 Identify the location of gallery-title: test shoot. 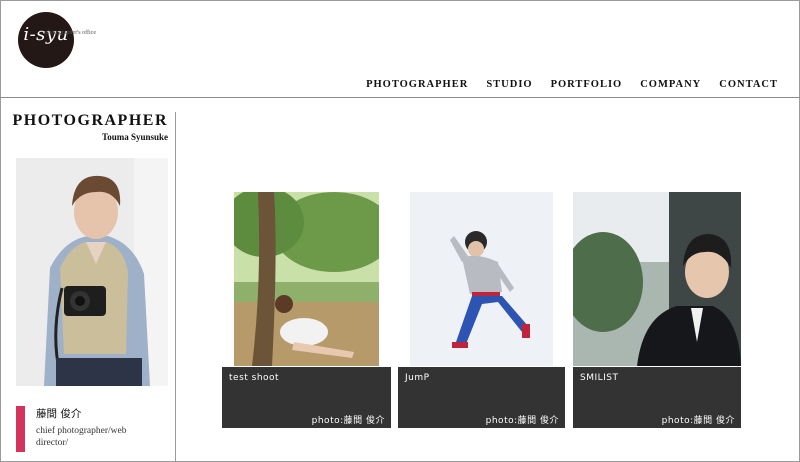
(254, 378).